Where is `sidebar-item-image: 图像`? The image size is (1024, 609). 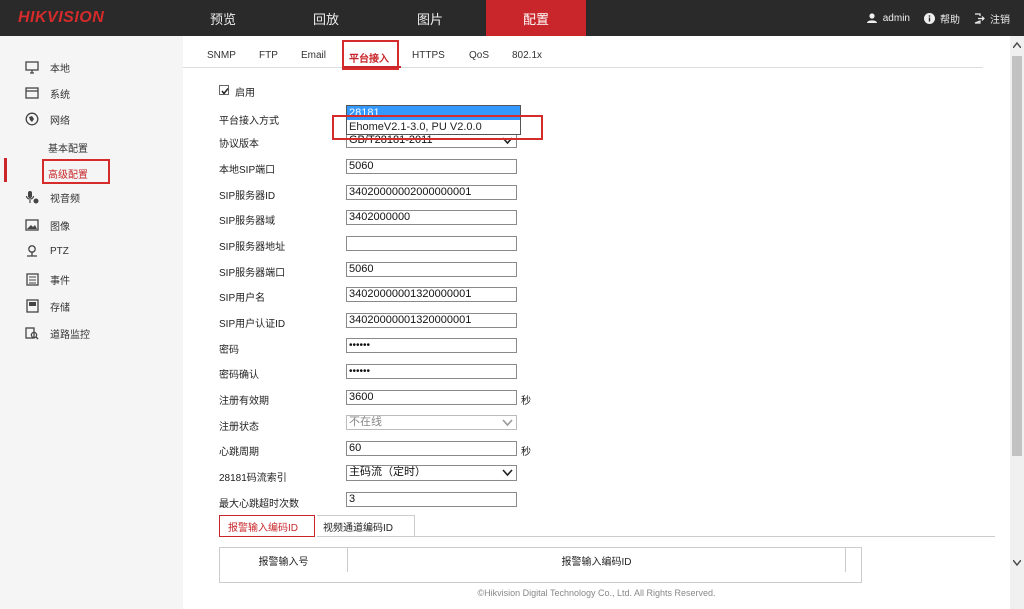 sidebar-item-image: 图像 is located at coordinates (91, 225).